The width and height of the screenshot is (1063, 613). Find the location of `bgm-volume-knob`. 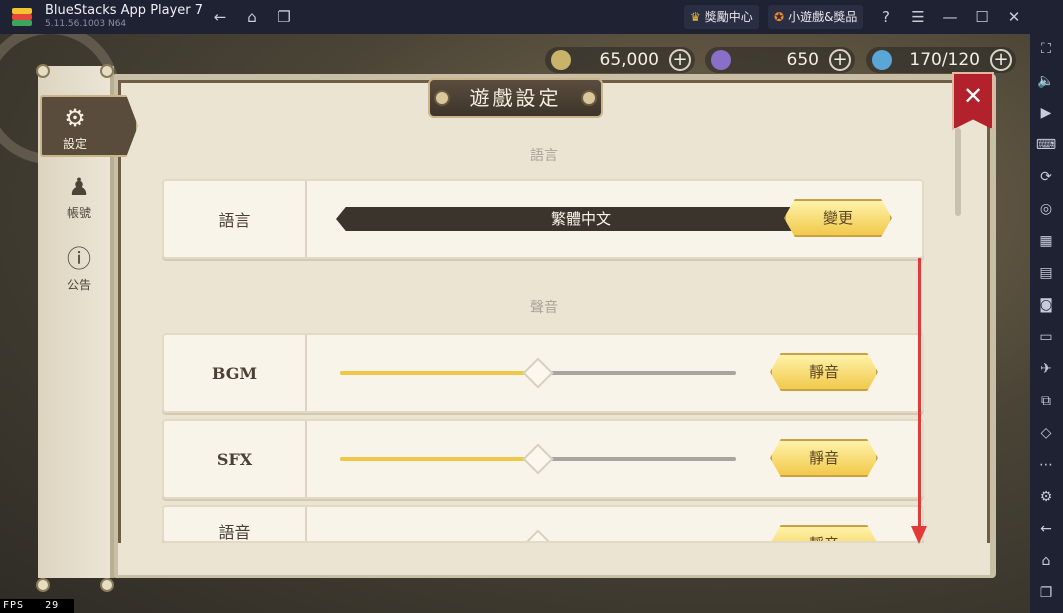

bgm-volume-knob is located at coordinates (538, 373).